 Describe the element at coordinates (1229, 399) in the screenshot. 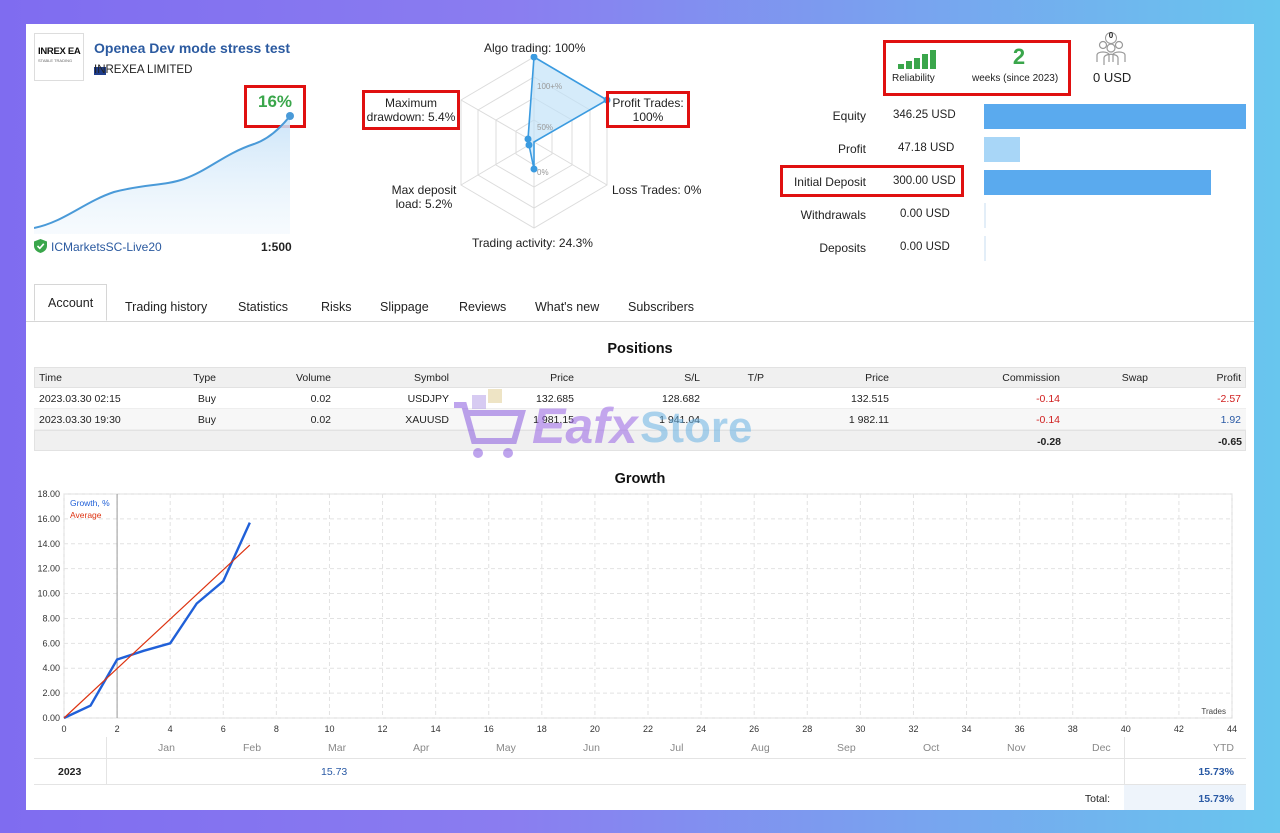

I see `row1-profit: -2.57` at that location.